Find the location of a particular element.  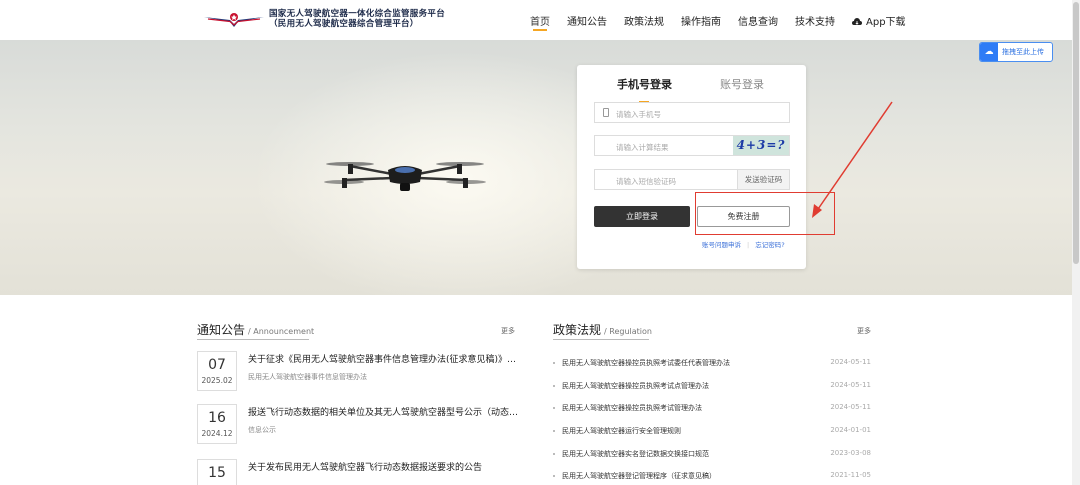

policies-section-title: 政策法规 / Regulation is located at coordinates (602, 329).